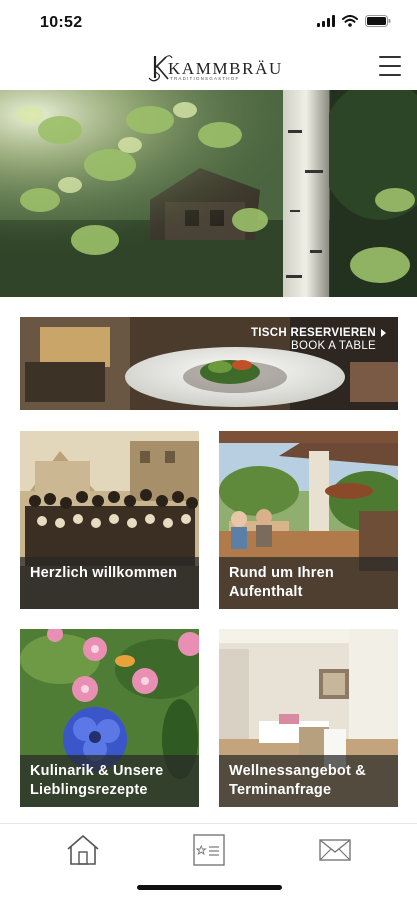  What do you see at coordinates (109, 520) in the screenshot?
I see `tile-herzlich-willkommen: Herzlich willkommen` at bounding box center [109, 520].